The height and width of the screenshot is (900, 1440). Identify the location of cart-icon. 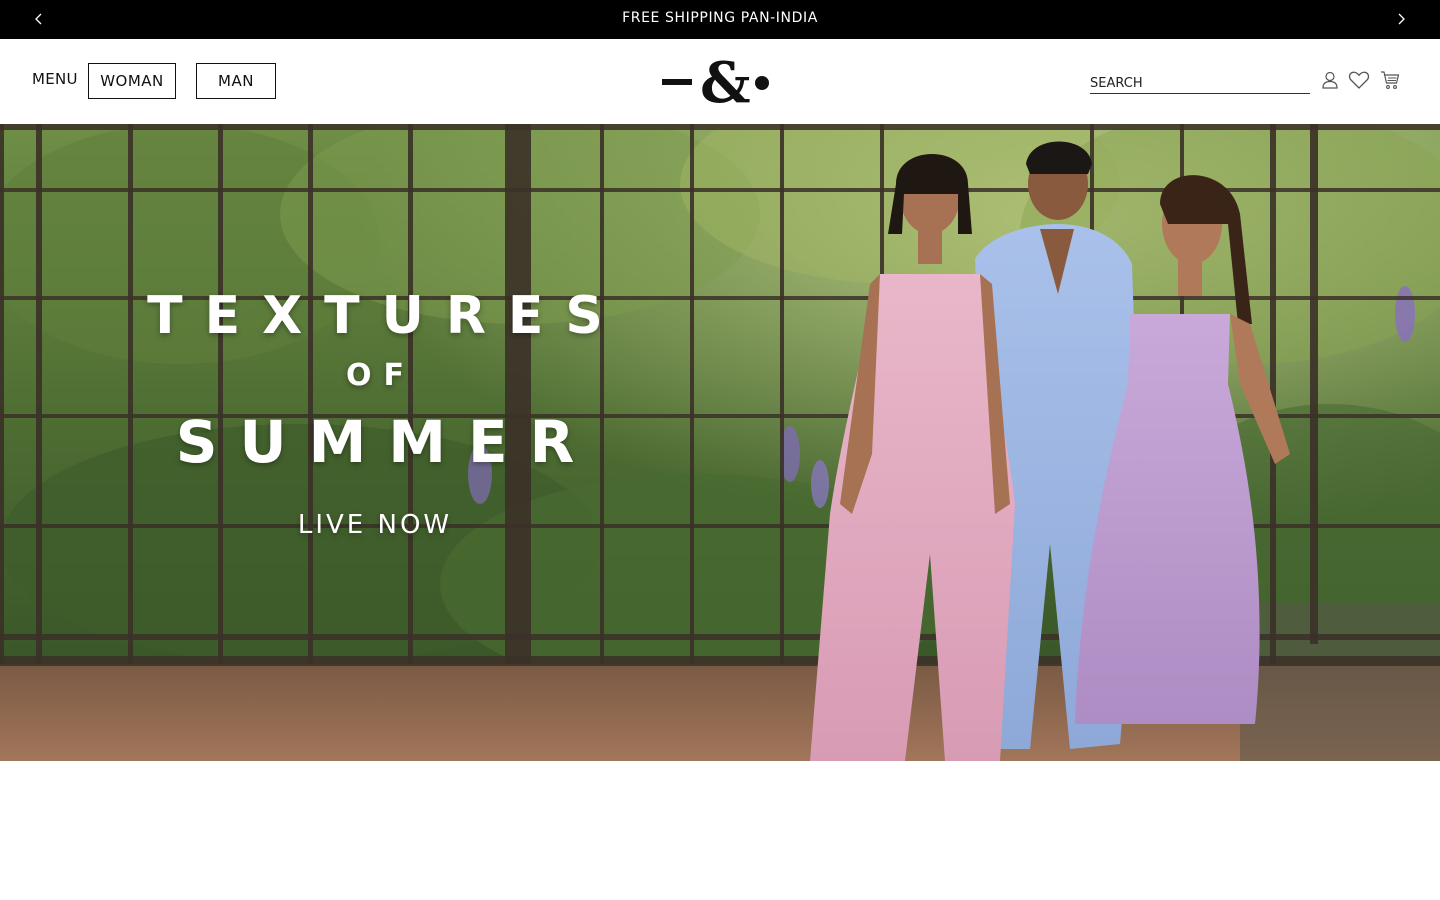
(1390, 80).